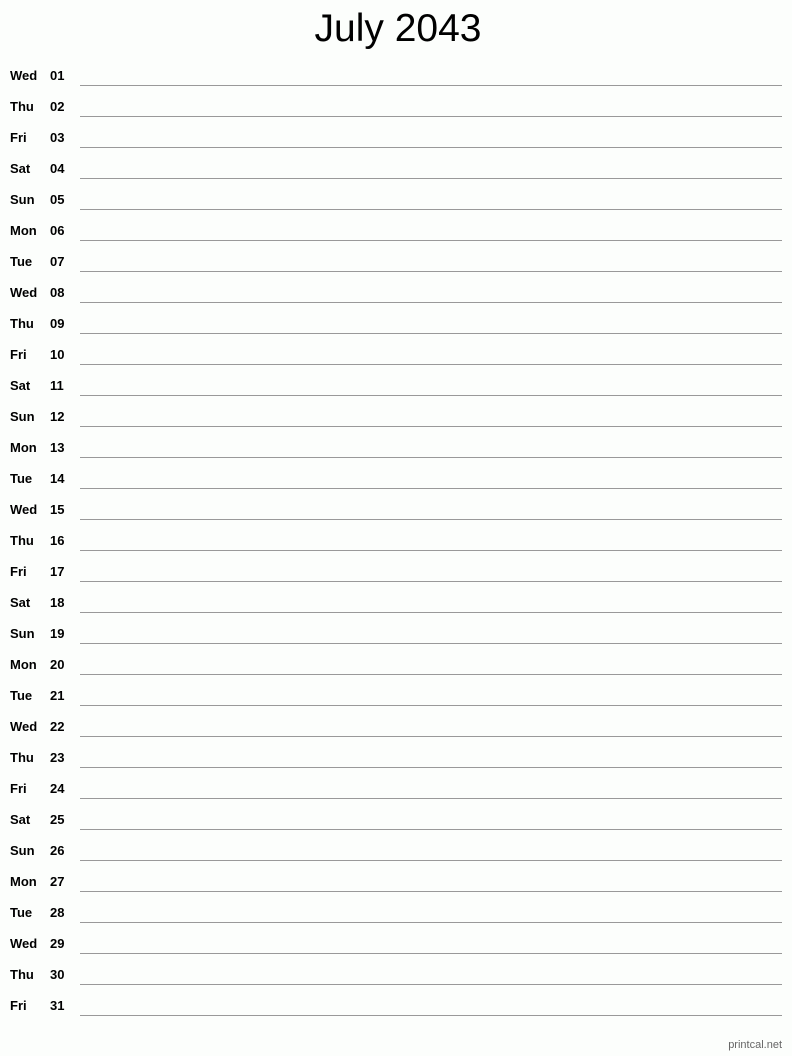  What do you see at coordinates (396, 818) in the screenshot?
I see `day-row: Sat 25` at bounding box center [396, 818].